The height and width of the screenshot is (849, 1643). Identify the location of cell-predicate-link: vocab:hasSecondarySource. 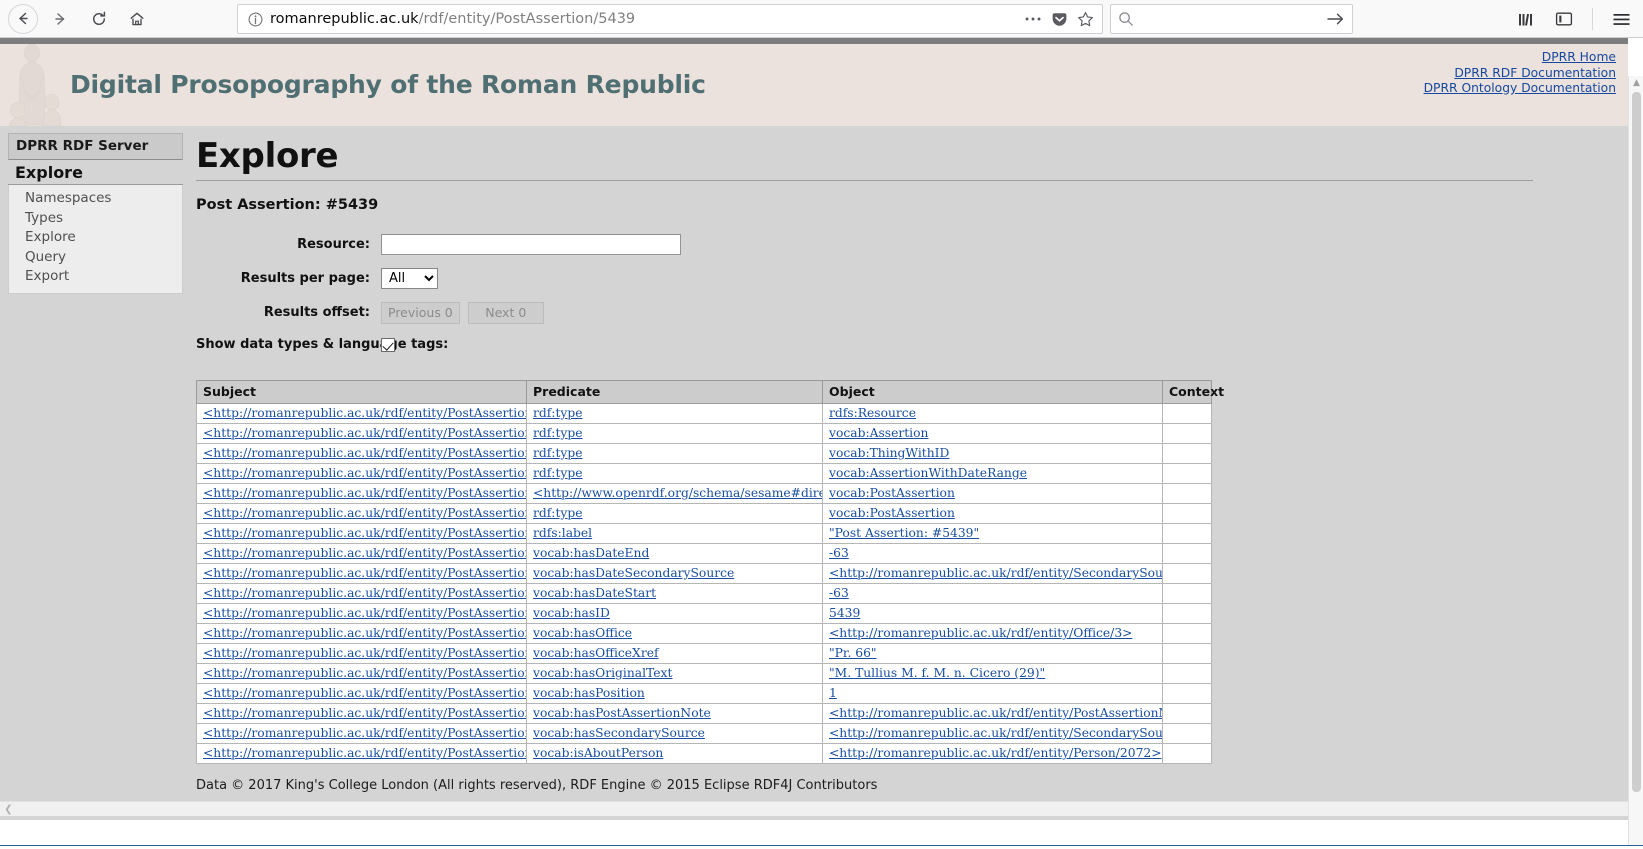
(619, 733).